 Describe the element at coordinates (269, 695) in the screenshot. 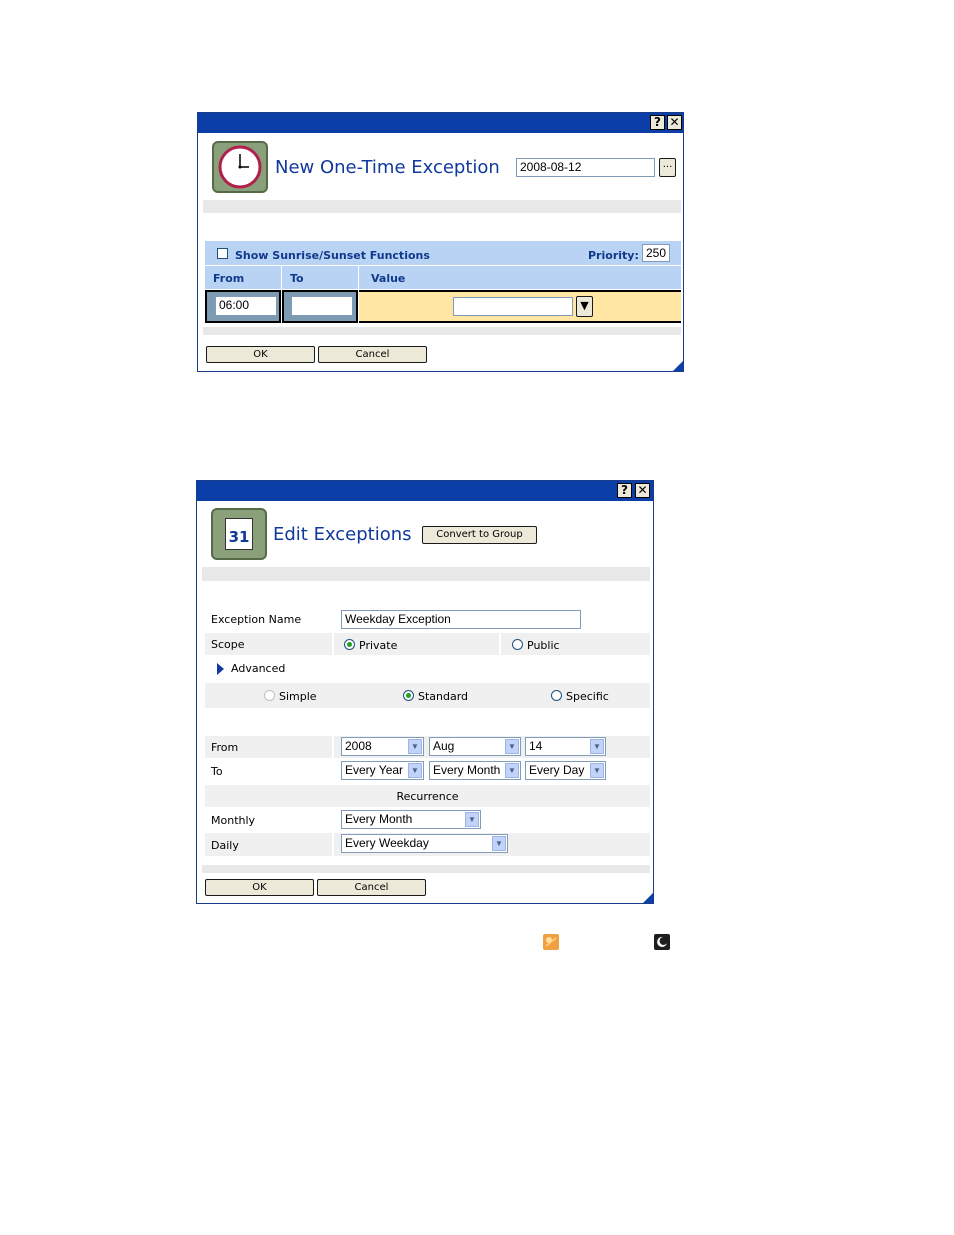

I see `mode-simple-radio` at that location.